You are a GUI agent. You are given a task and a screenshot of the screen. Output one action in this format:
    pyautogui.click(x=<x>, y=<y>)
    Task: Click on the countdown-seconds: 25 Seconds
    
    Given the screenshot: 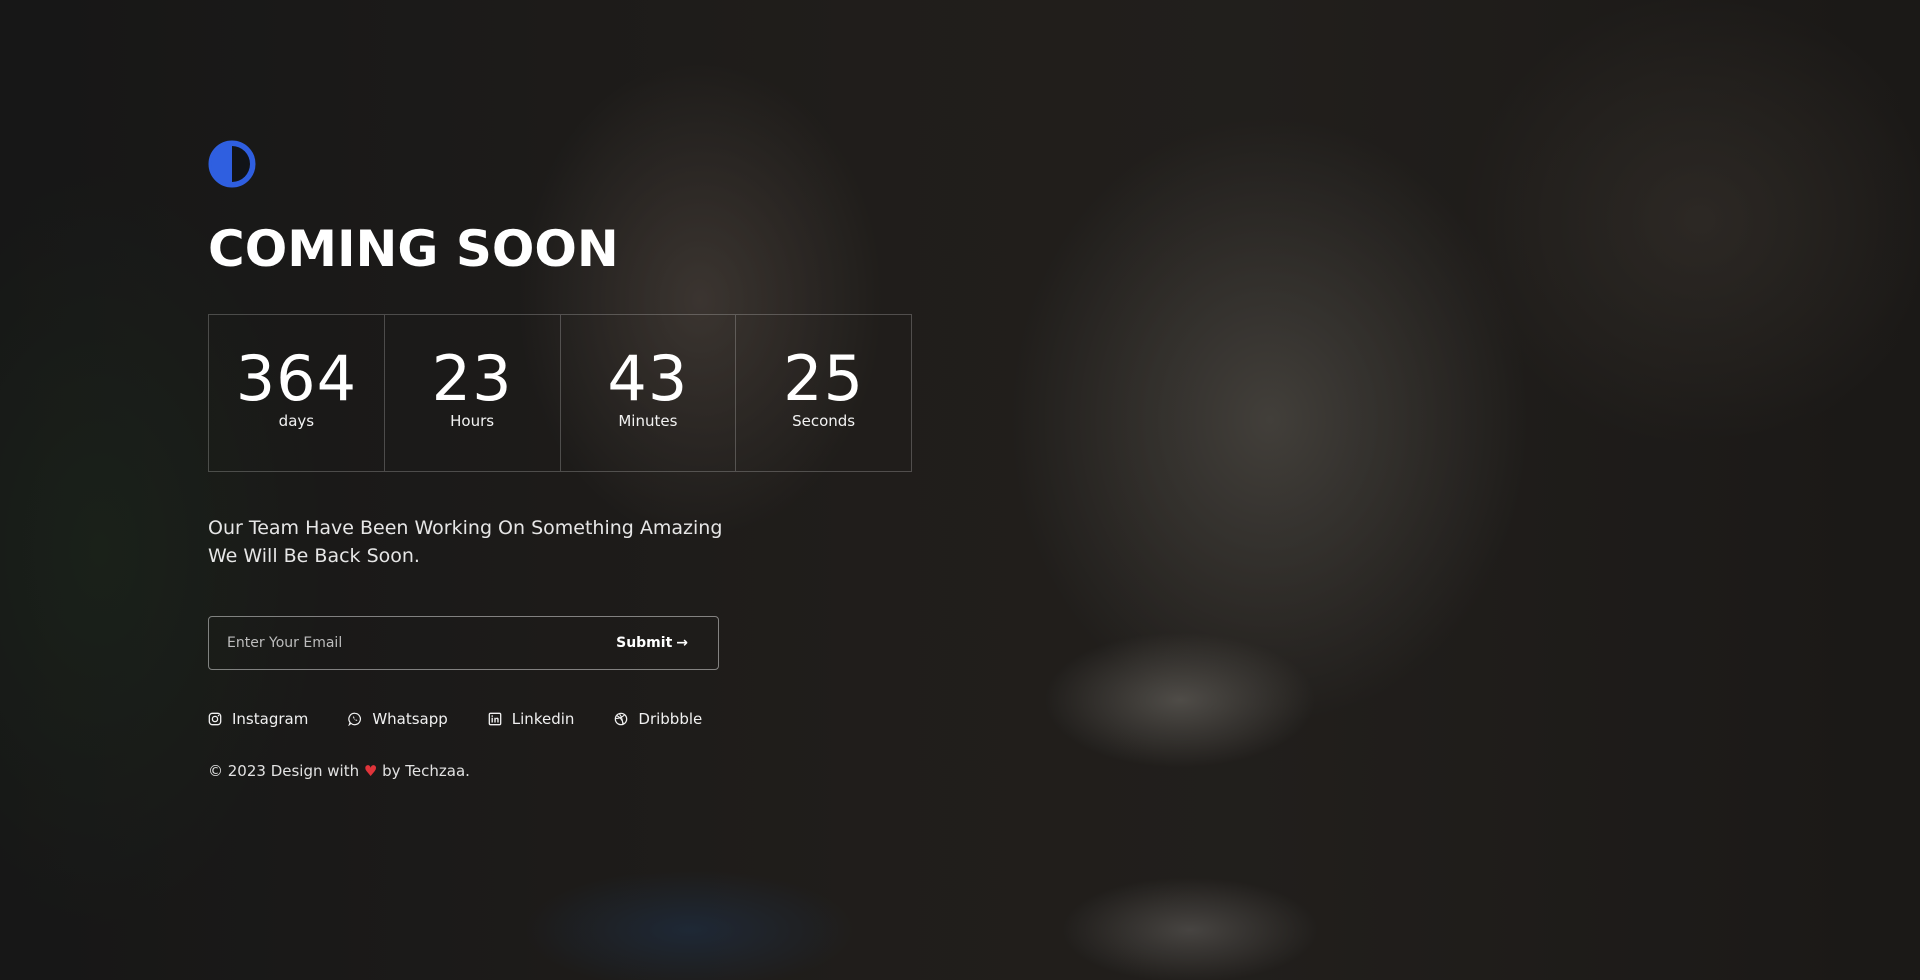 What is the action you would take?
    pyautogui.click(x=823, y=393)
    